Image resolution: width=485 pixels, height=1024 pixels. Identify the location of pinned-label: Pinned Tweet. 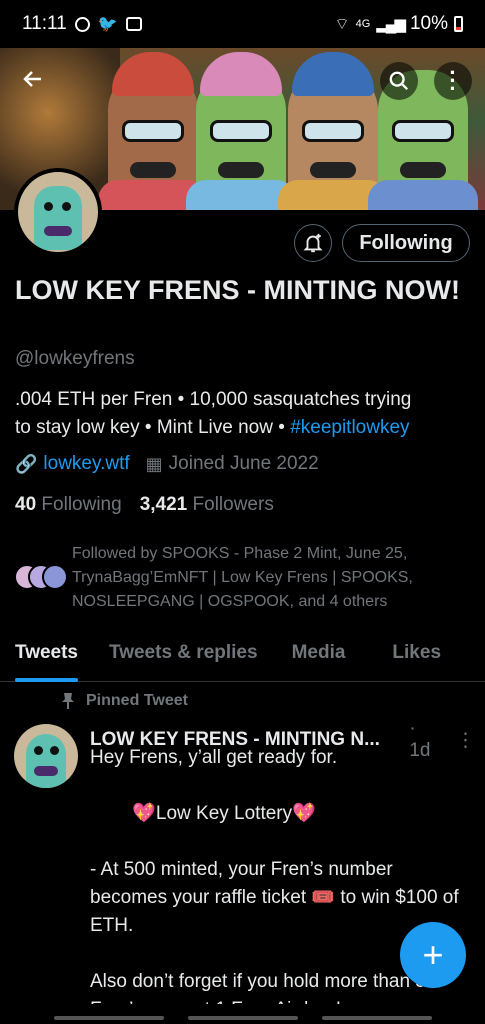
(137, 700).